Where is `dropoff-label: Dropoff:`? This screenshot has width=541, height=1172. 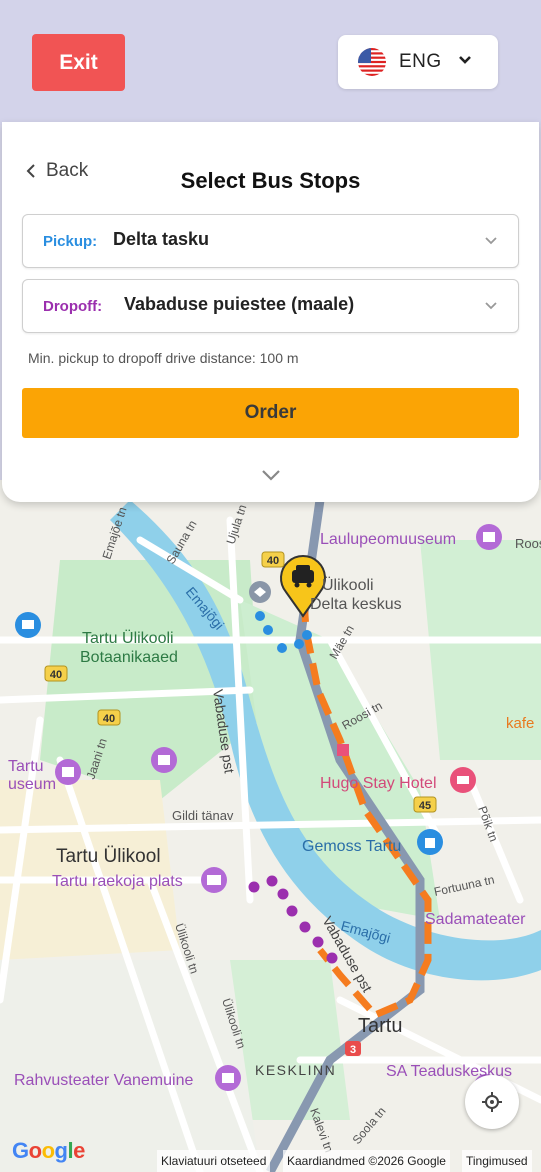
dropoff-label: Dropoff: is located at coordinates (73, 306).